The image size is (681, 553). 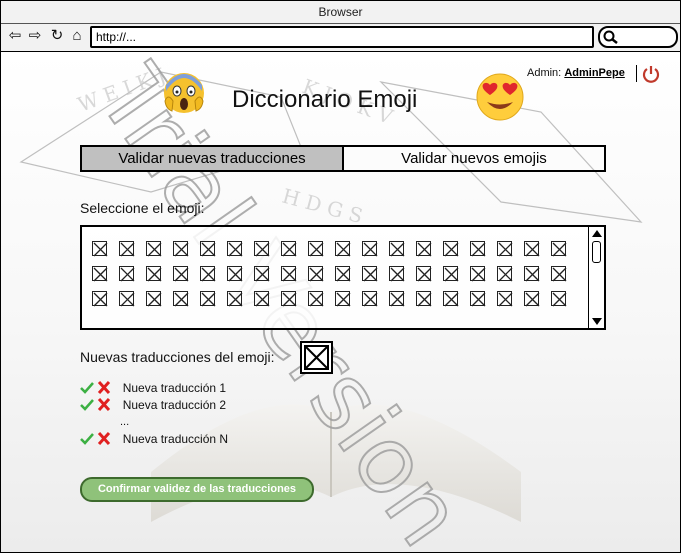 I want to click on admin-separator, so click(x=636, y=73).